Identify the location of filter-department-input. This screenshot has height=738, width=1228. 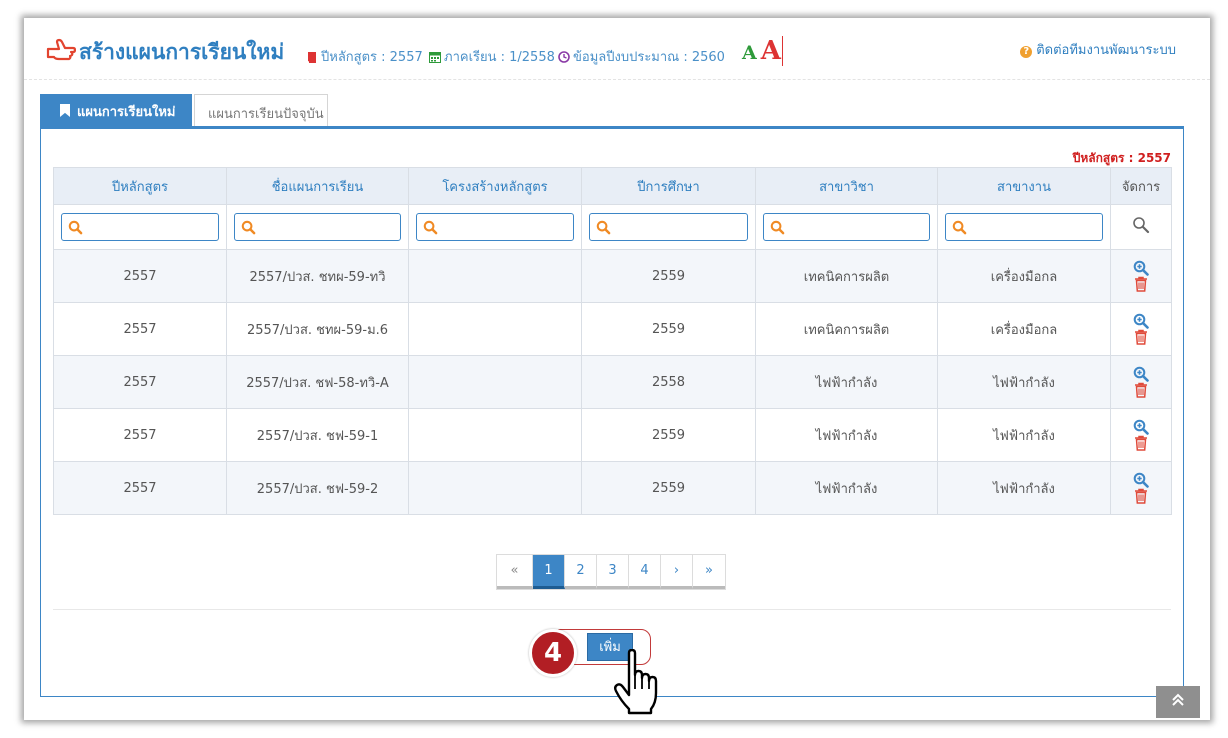
(846, 227).